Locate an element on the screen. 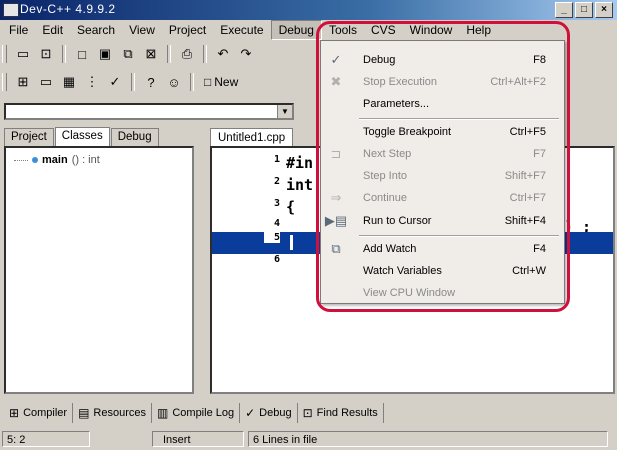 The image size is (617, 450). class-selector: ▼ is located at coordinates (149, 111).